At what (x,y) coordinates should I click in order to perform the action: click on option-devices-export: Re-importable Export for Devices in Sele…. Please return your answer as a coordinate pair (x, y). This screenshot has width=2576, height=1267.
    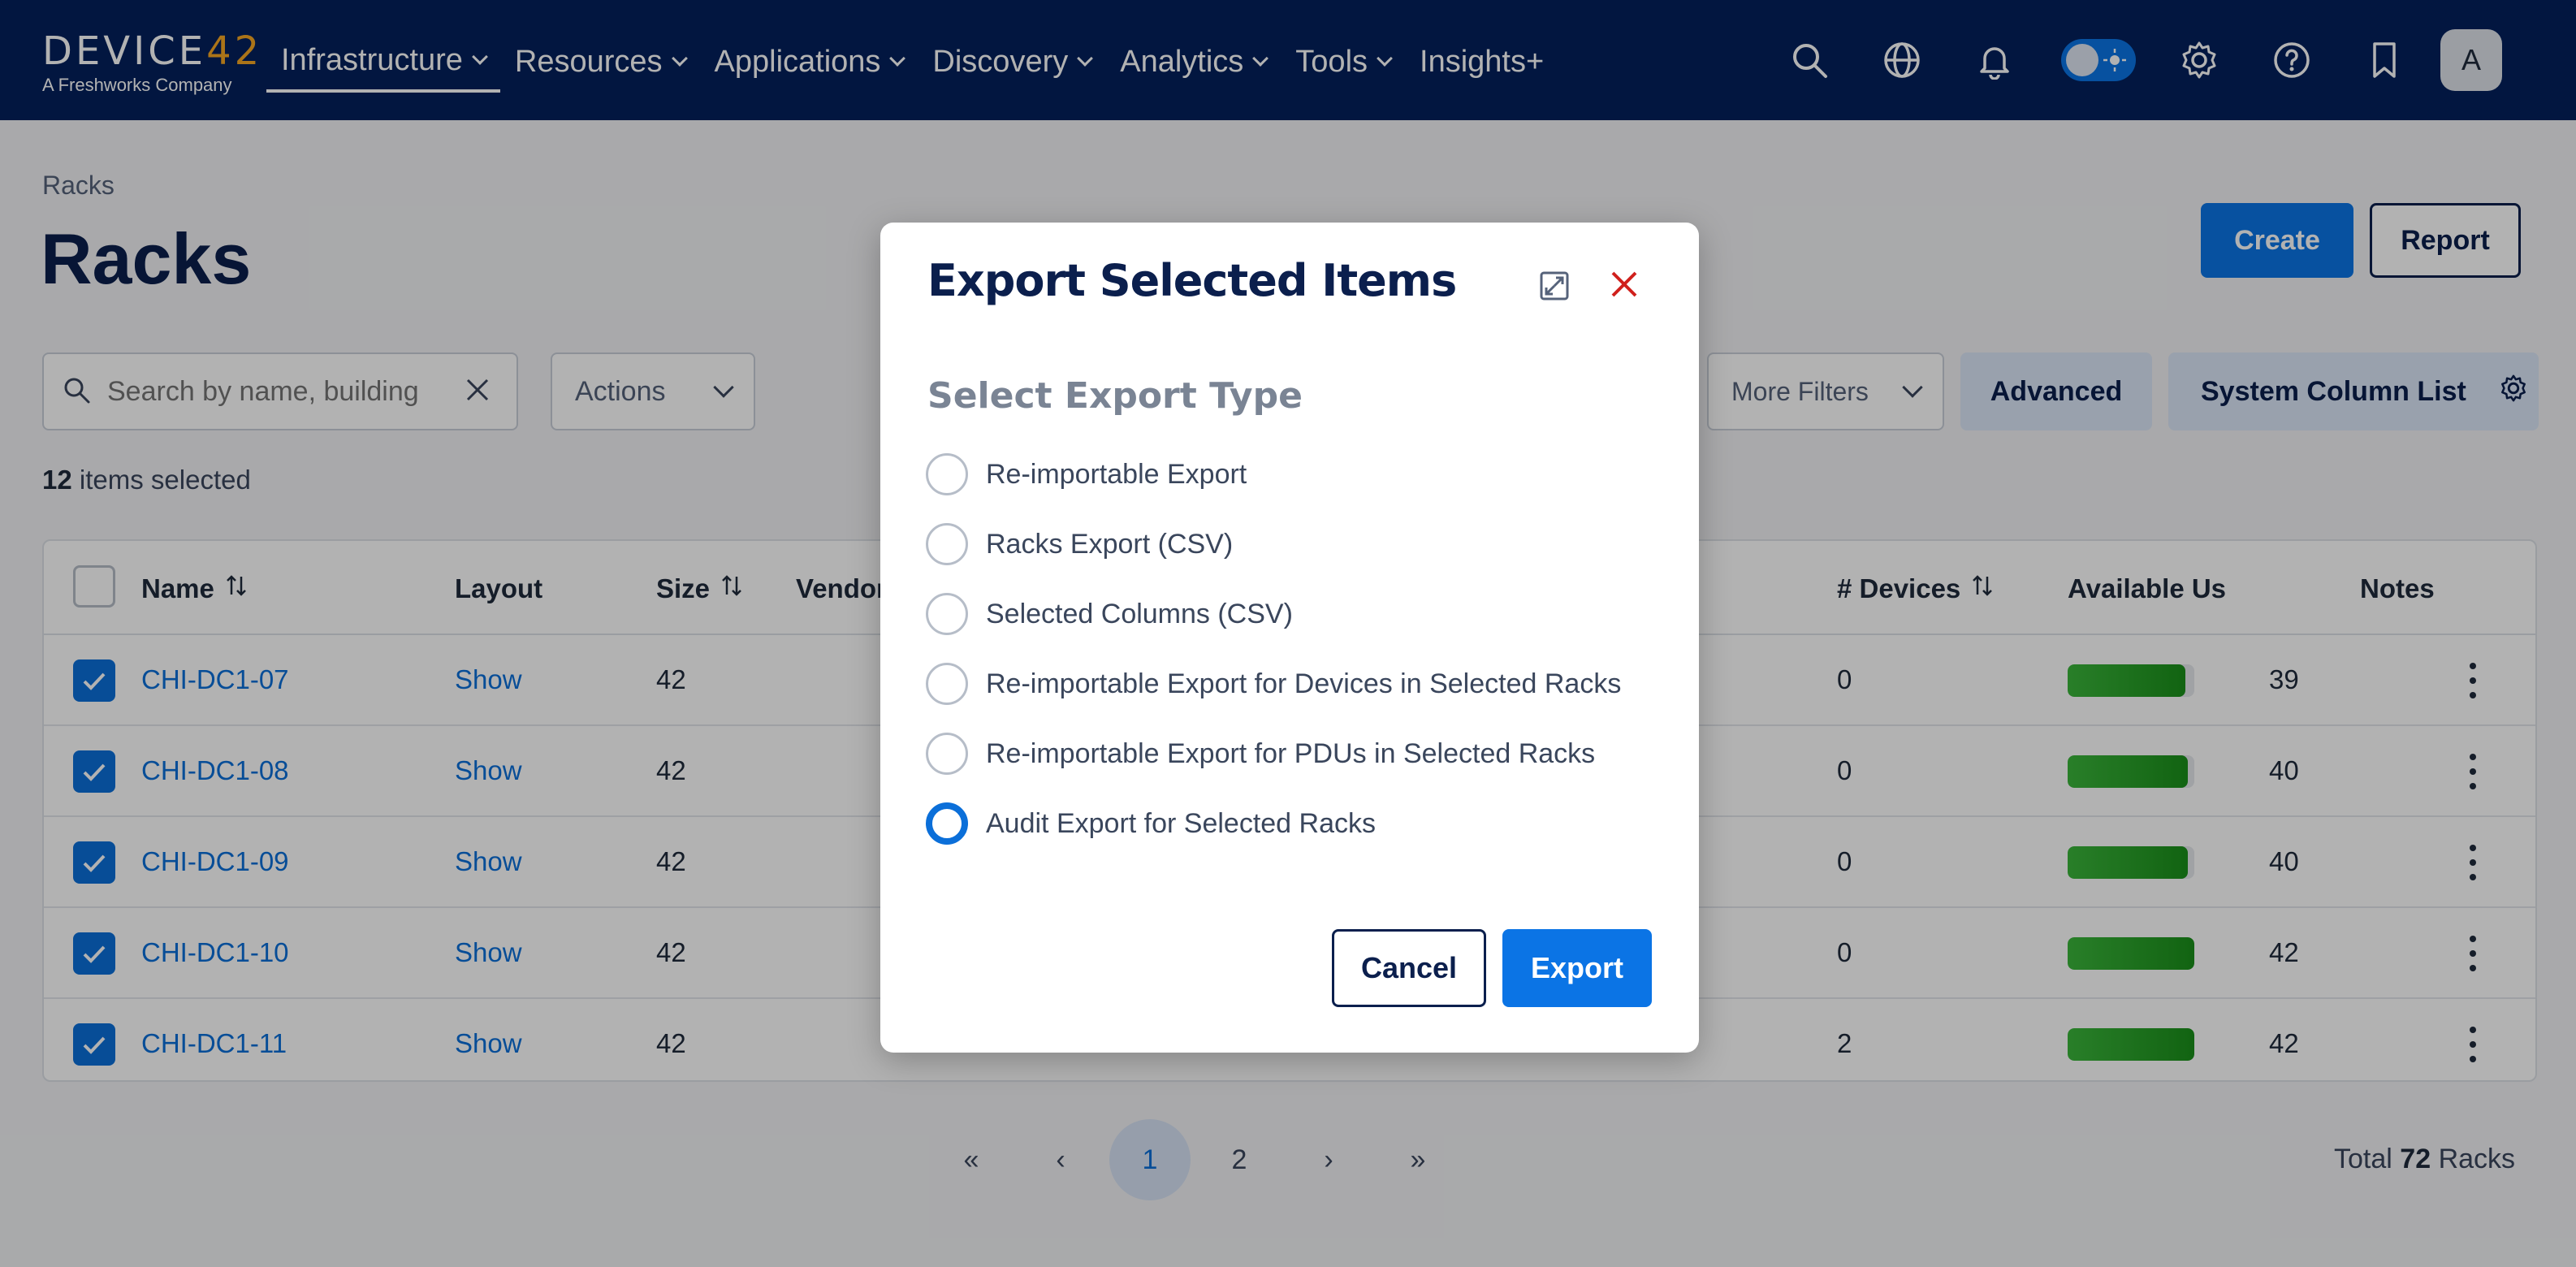
    Looking at the image, I should click on (1274, 684).